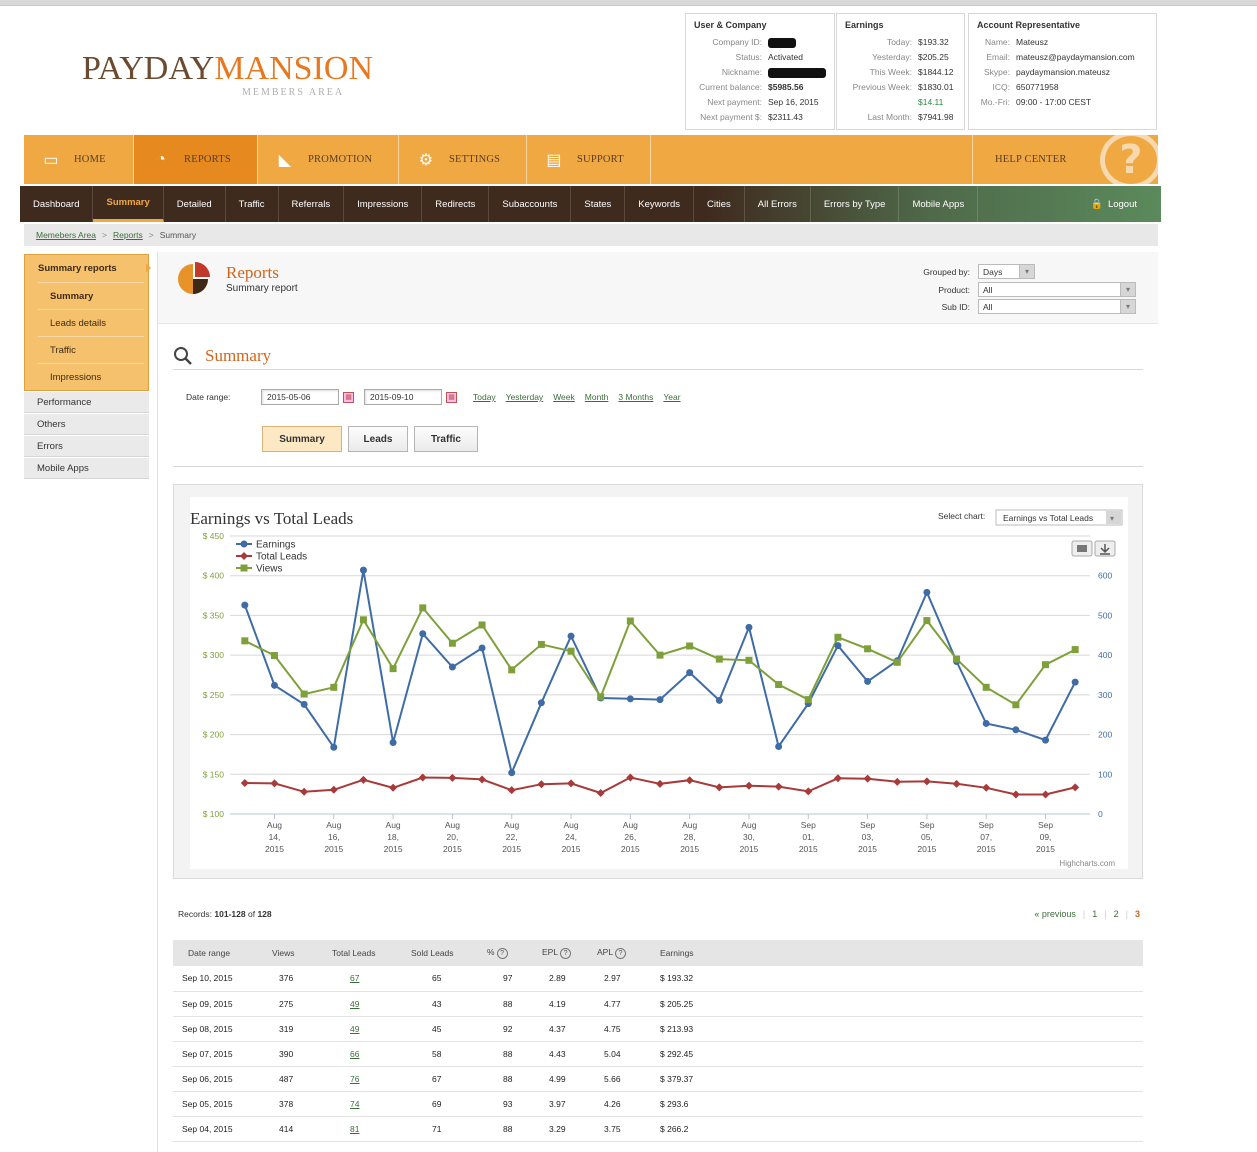 This screenshot has width=1257, height=1152. I want to click on subnav-item-mobile-apps: Mobile Apps, so click(939, 204).